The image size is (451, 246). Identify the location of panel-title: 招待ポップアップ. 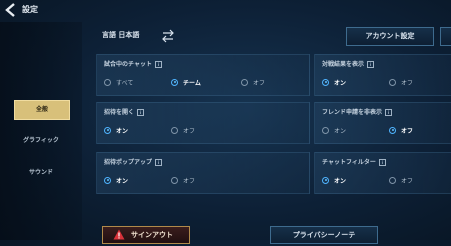
(128, 162).